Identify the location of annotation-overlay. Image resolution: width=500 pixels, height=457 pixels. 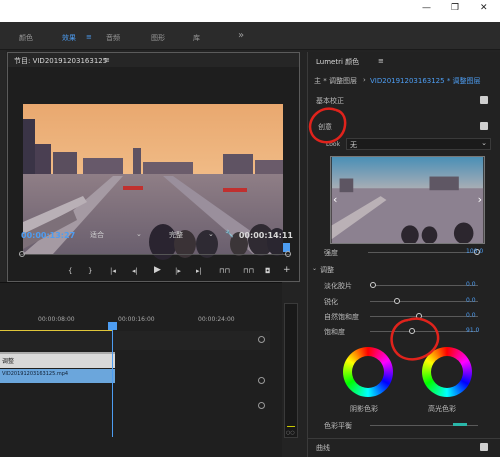
(374, 234).